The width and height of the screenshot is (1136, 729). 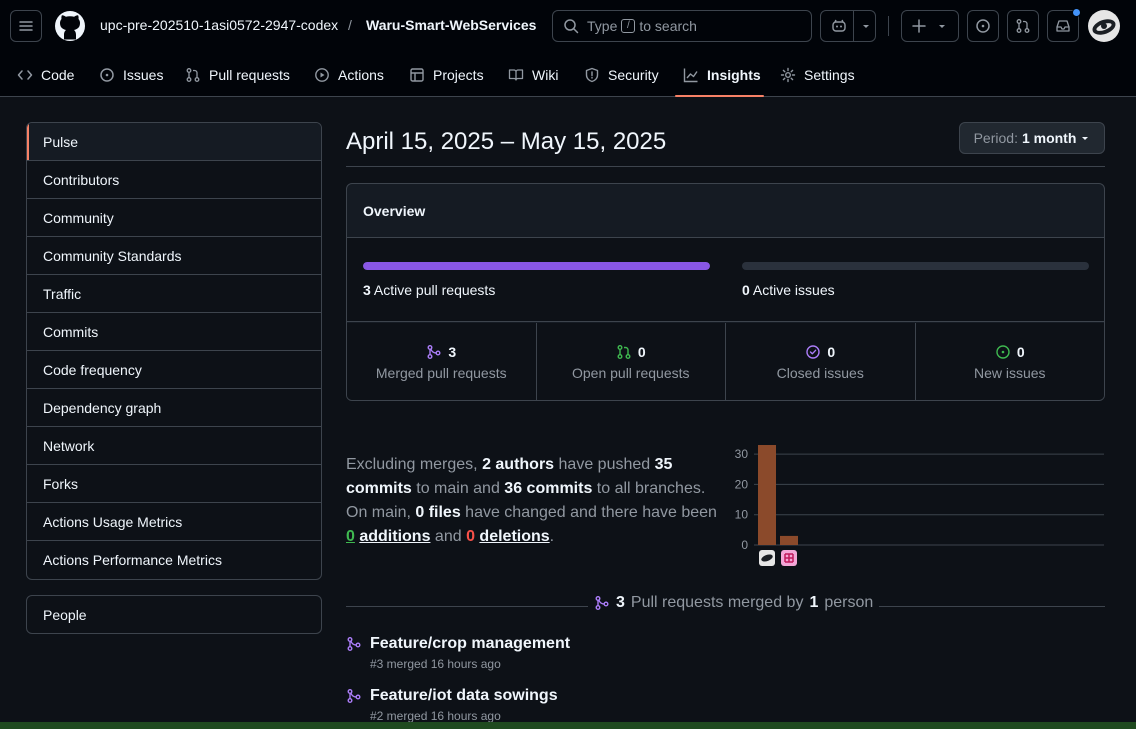 I want to click on search-placeholder-post: to search, so click(x=668, y=26).